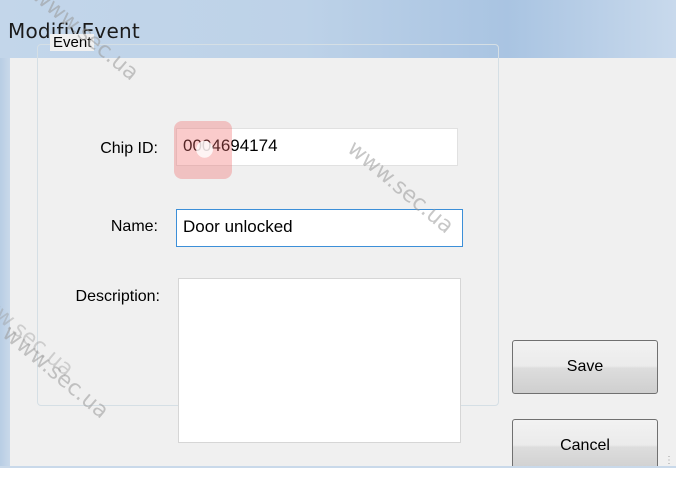 The image size is (676, 488). Describe the element at coordinates (129, 148) in the screenshot. I see `chip-id-label: Chip ID:` at that location.